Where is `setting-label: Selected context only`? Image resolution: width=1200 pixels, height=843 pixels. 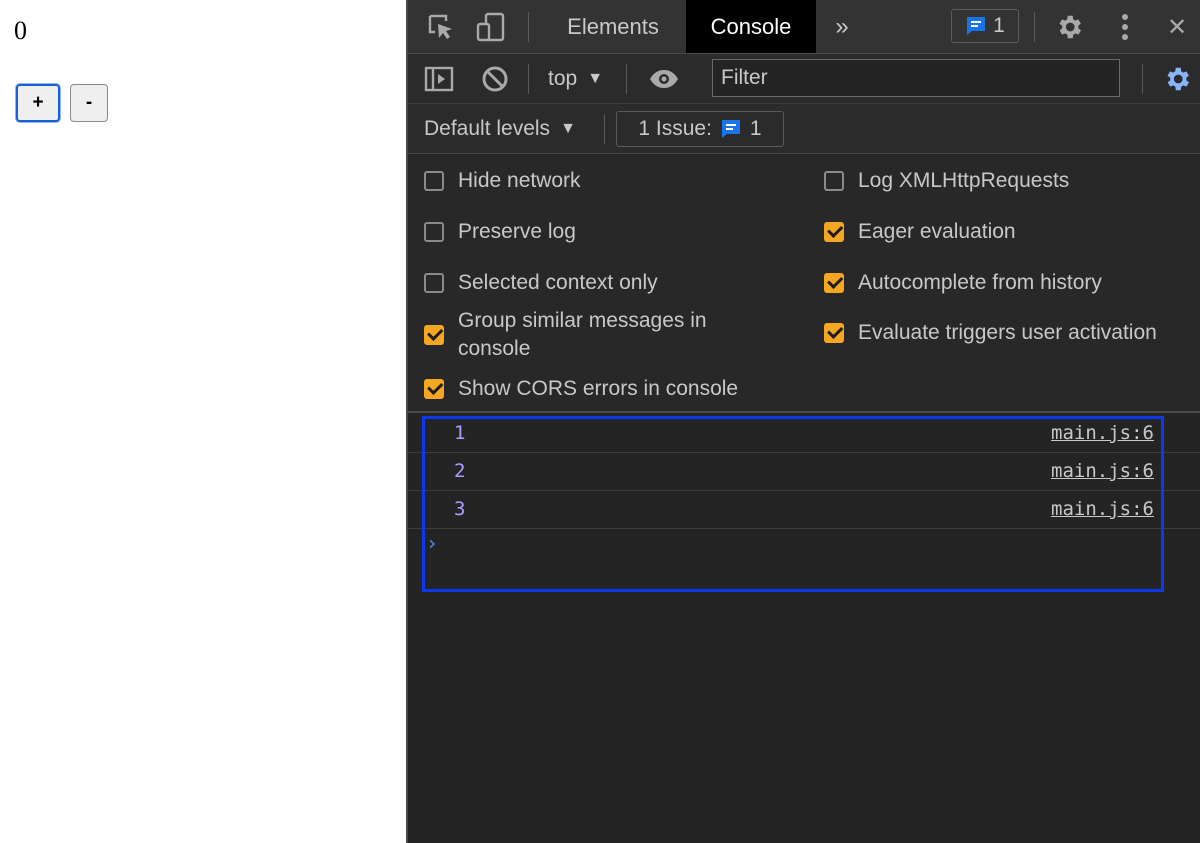 setting-label: Selected context only is located at coordinates (558, 282).